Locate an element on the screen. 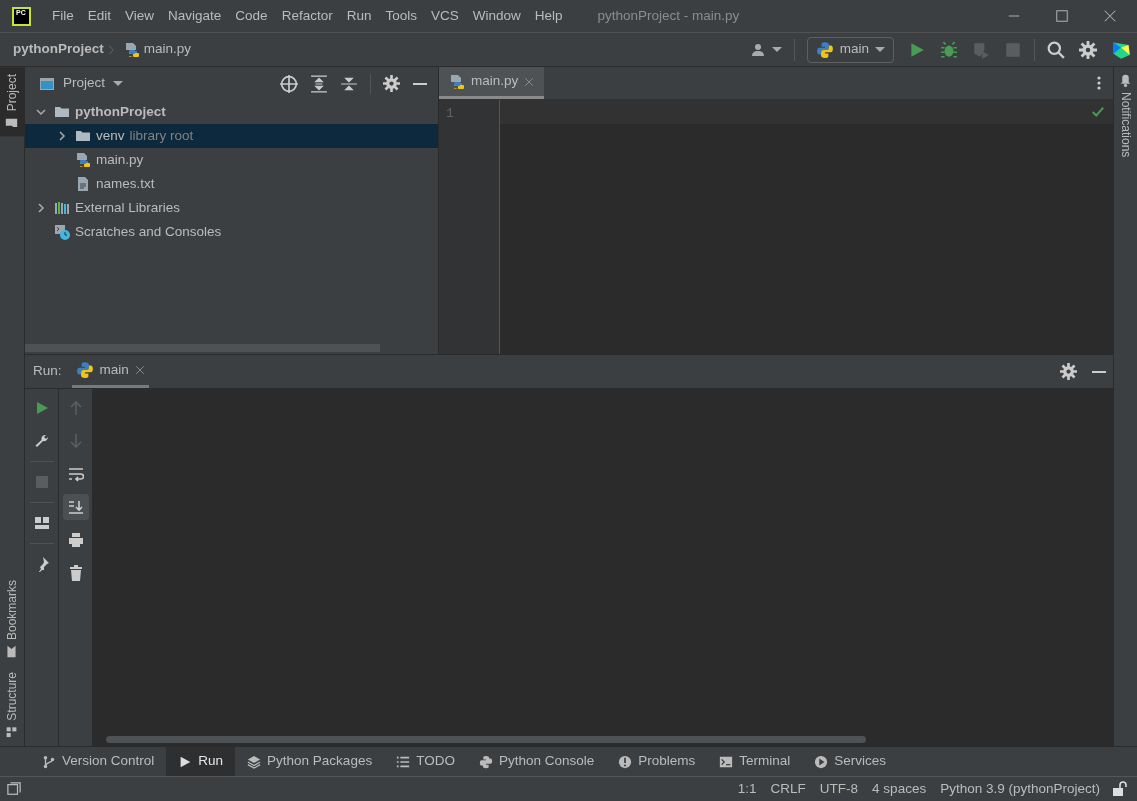  tool-window-tab: Terminal is located at coordinates (755, 761).